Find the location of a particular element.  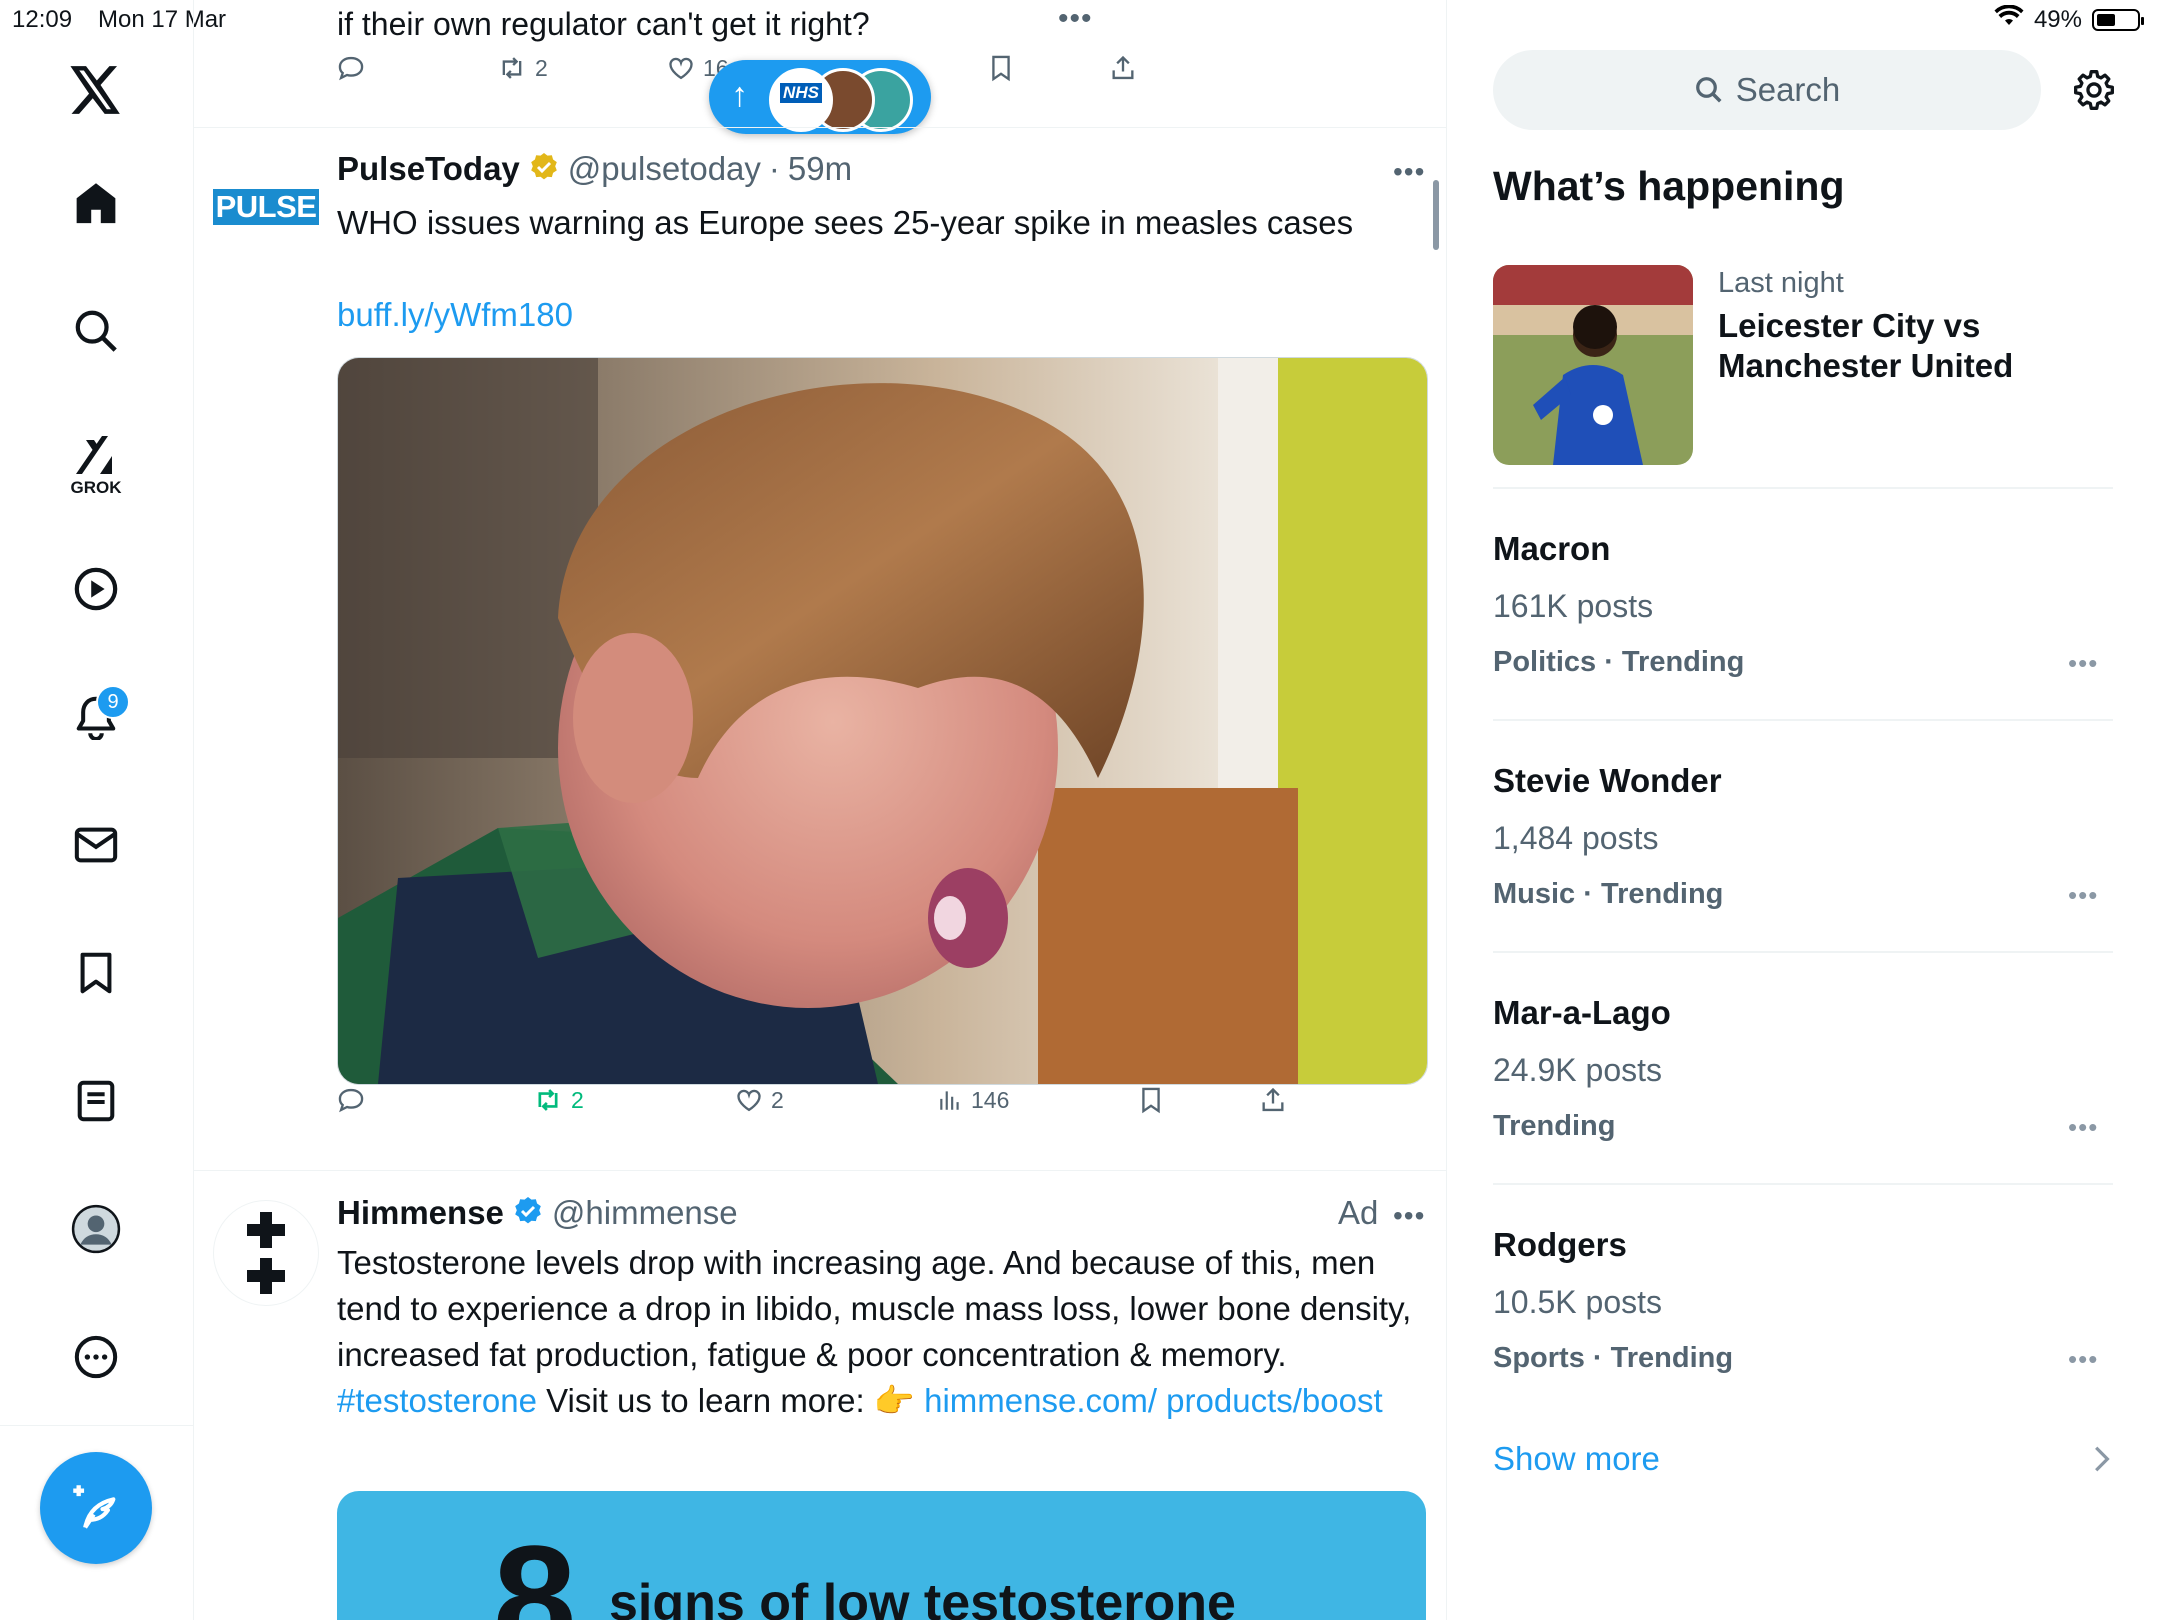

tweet1-time: 59m is located at coordinates (820, 169).